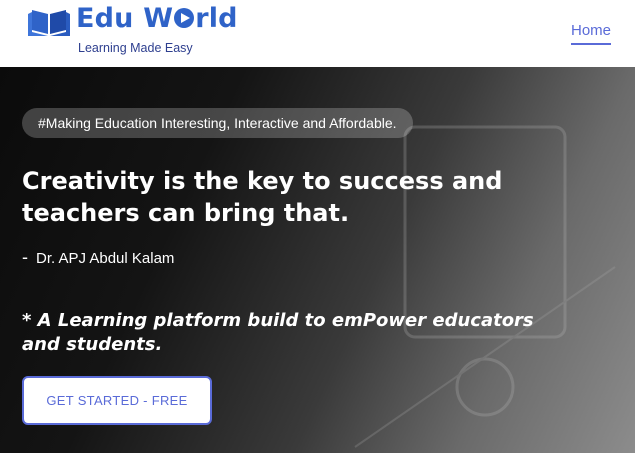 The width and height of the screenshot is (635, 453). Describe the element at coordinates (135, 48) in the screenshot. I see `brand-tagline: Learning Made Easy` at that location.